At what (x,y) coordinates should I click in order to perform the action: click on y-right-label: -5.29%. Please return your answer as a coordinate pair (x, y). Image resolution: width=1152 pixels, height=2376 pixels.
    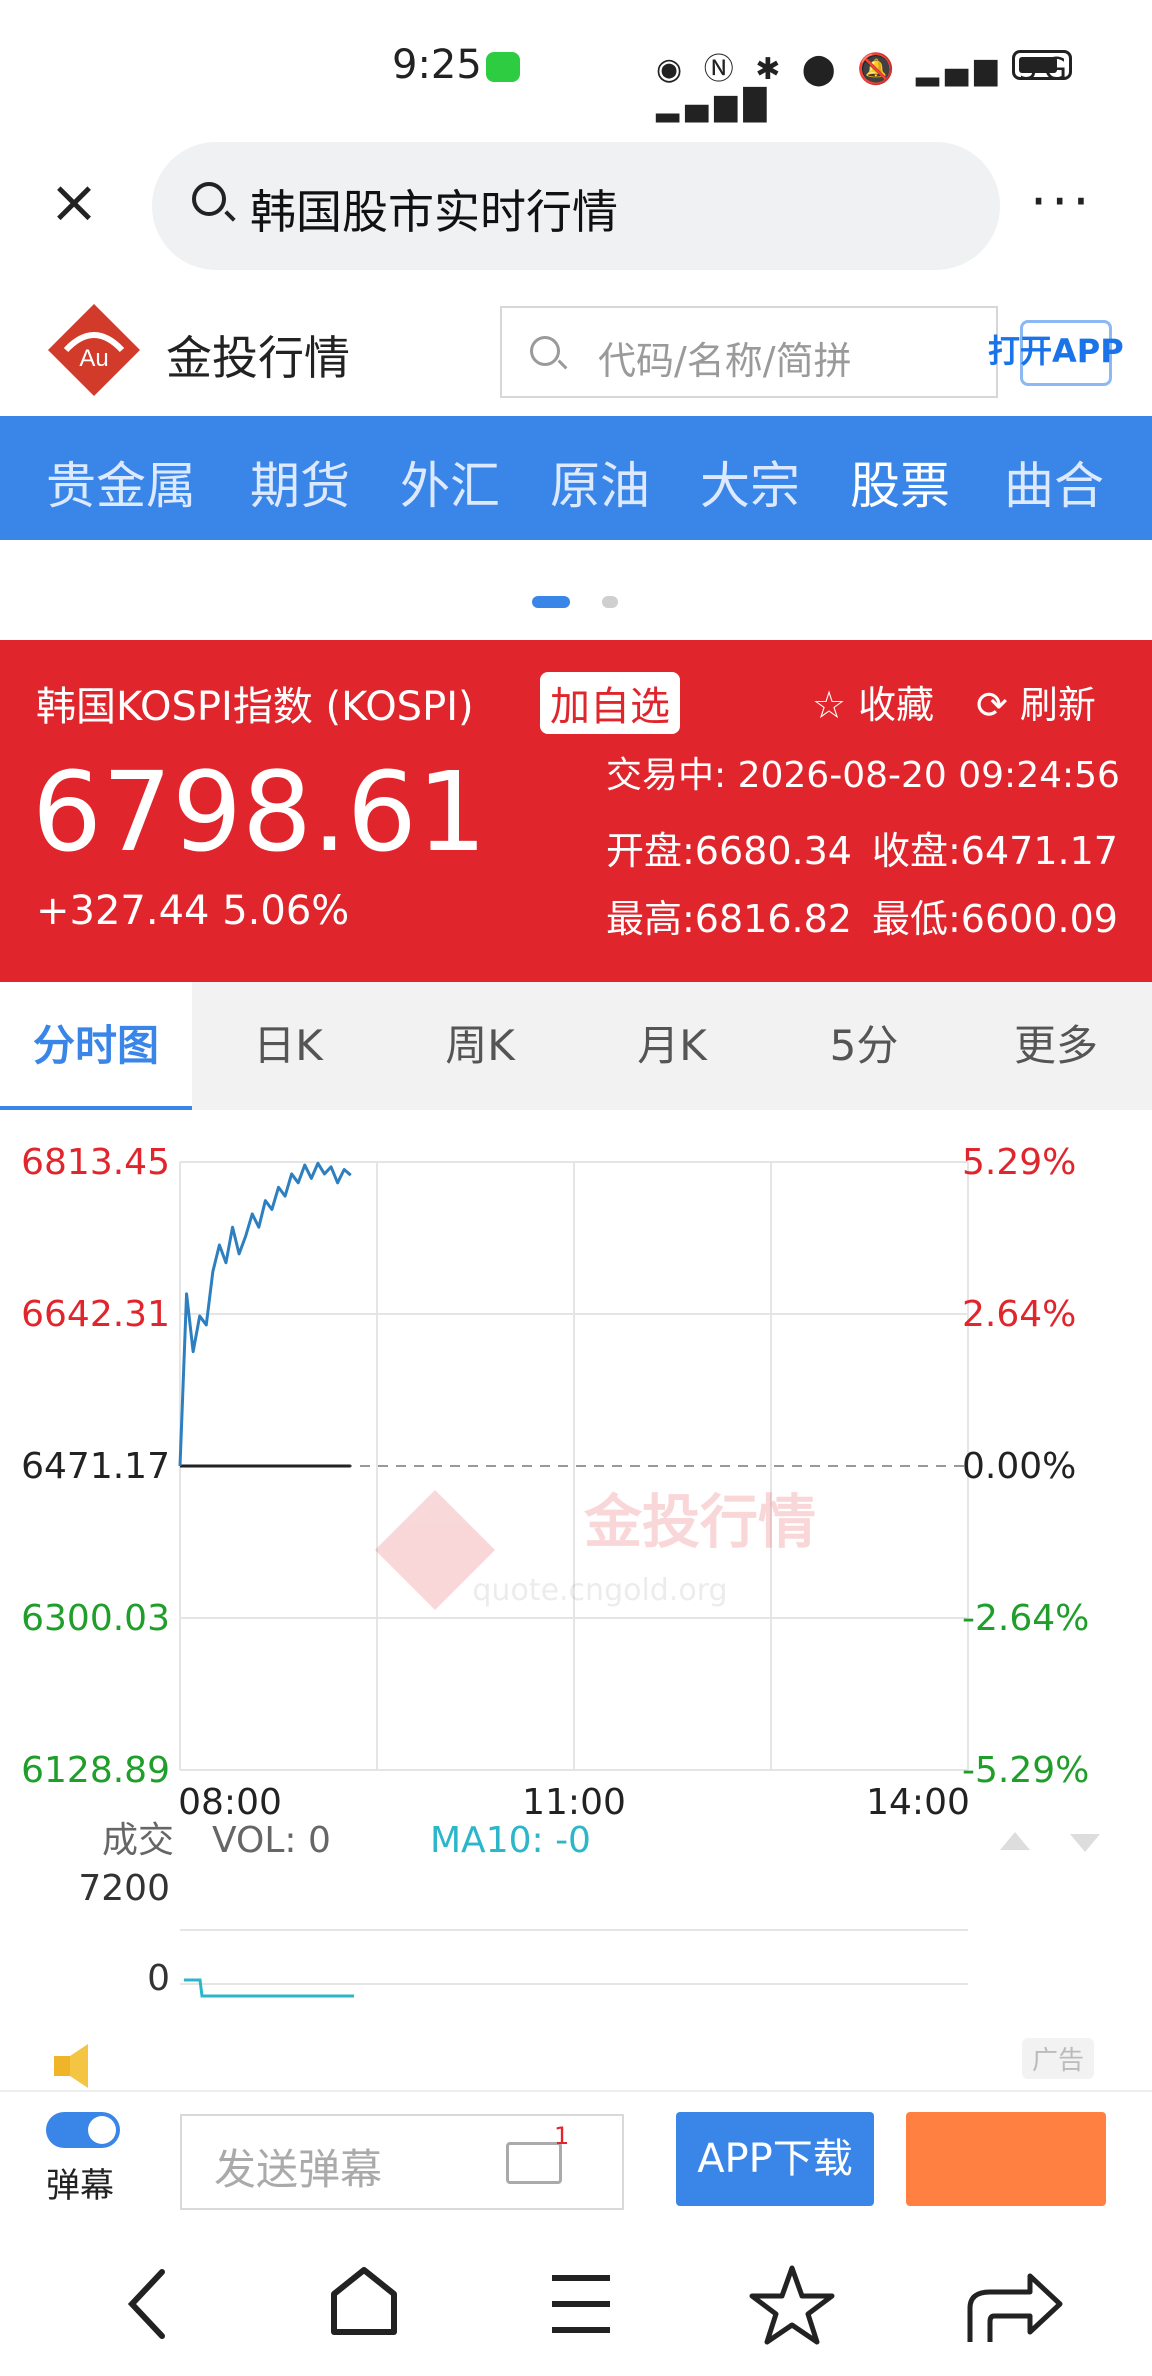
    Looking at the image, I should click on (1025, 1770).